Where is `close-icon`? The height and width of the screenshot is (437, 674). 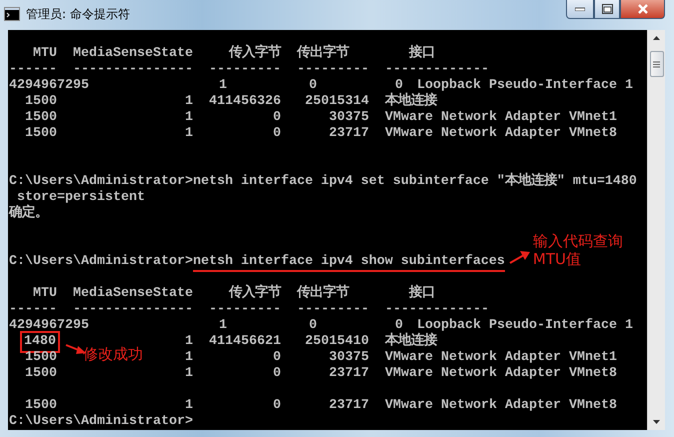
close-icon is located at coordinates (642, 9).